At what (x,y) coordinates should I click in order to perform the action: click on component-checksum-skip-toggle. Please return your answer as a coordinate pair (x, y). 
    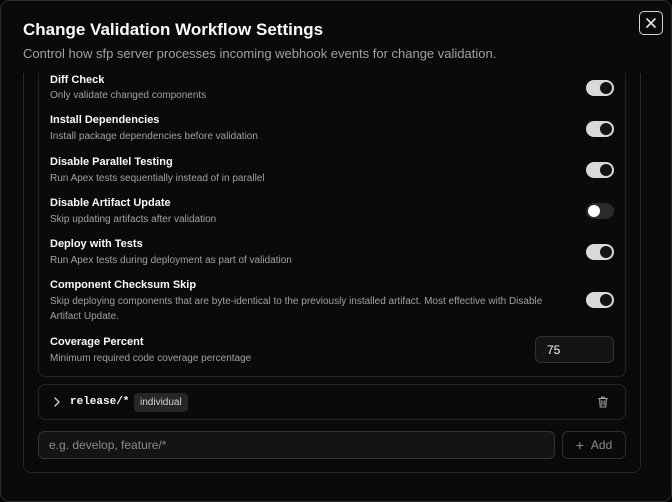
    Looking at the image, I should click on (600, 300).